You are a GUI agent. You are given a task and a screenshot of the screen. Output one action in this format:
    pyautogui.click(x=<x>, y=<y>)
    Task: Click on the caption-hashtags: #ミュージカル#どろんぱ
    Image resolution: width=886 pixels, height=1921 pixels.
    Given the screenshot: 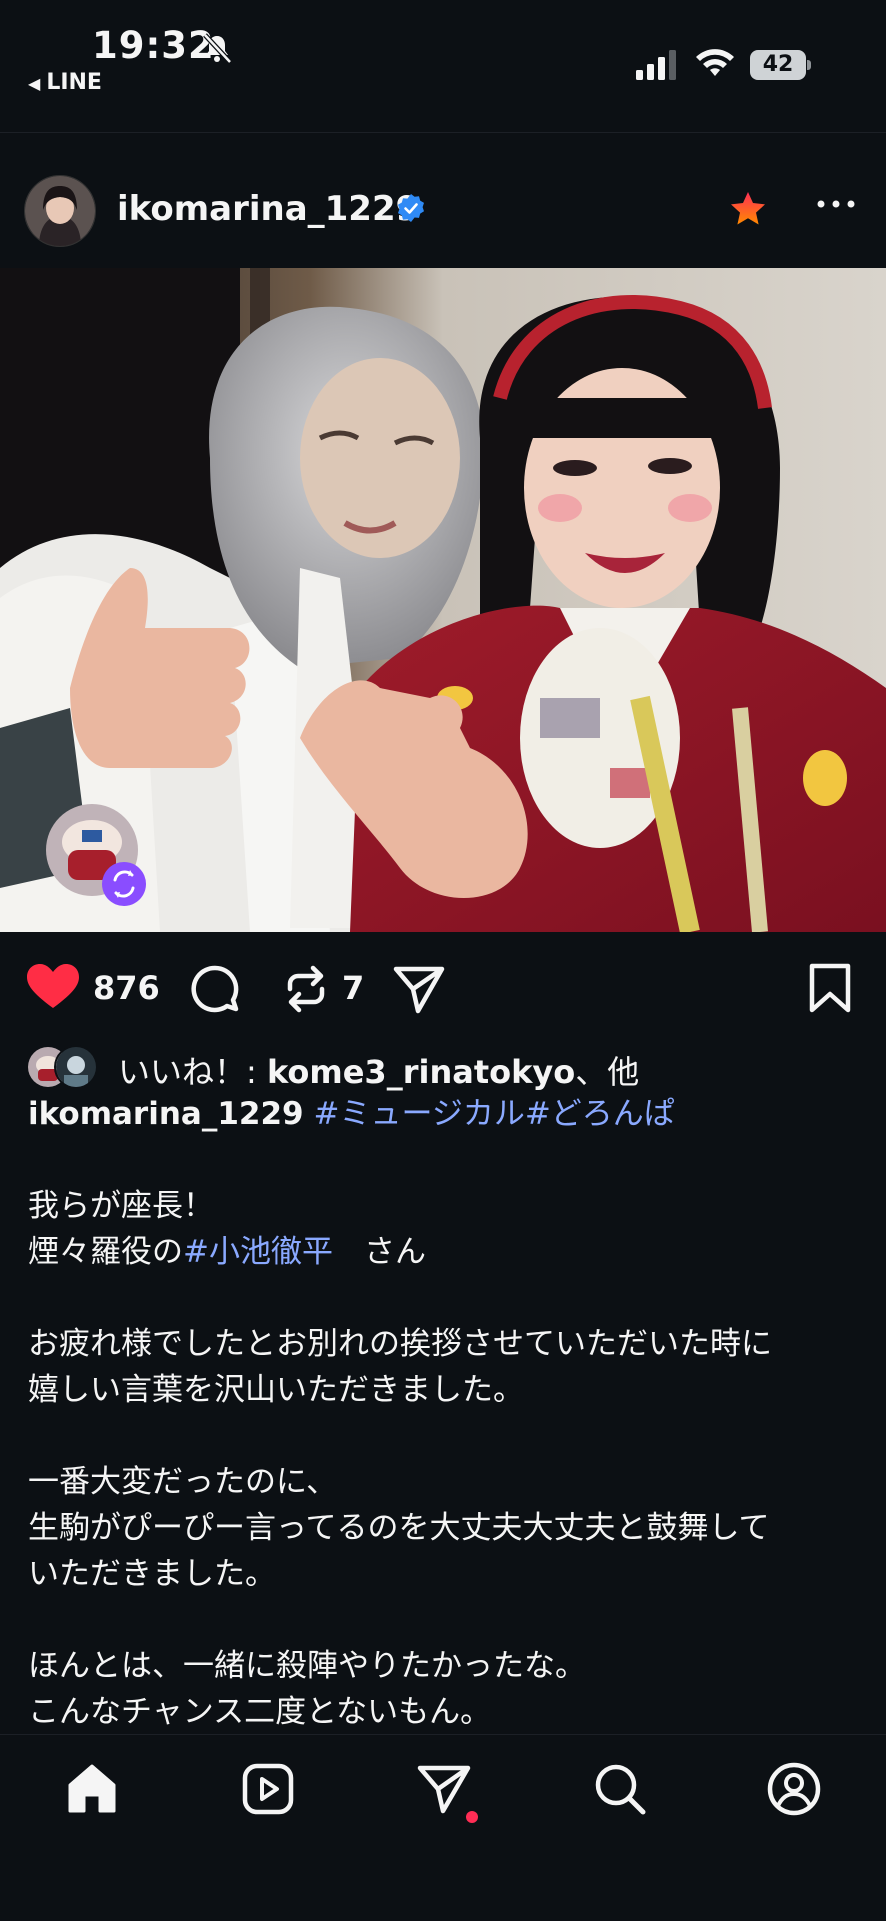 What is the action you would take?
    pyautogui.click(x=493, y=1114)
    